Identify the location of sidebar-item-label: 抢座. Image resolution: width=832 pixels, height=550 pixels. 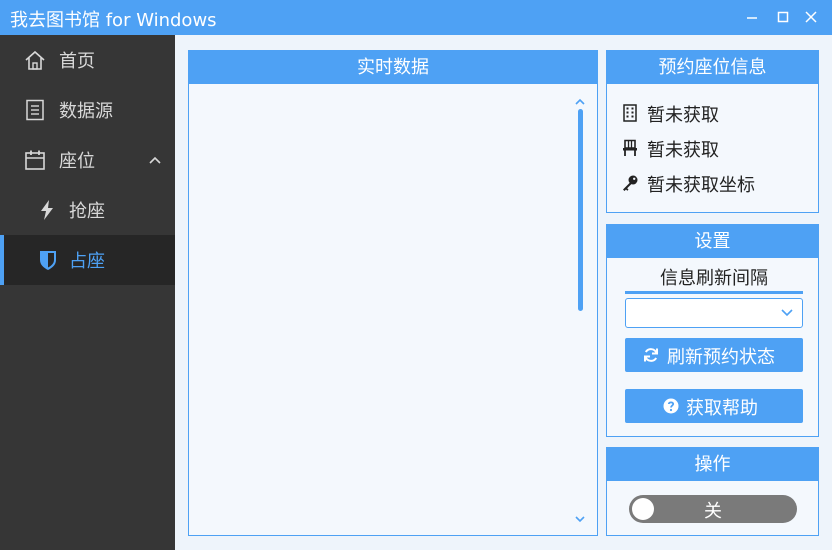
(87, 211).